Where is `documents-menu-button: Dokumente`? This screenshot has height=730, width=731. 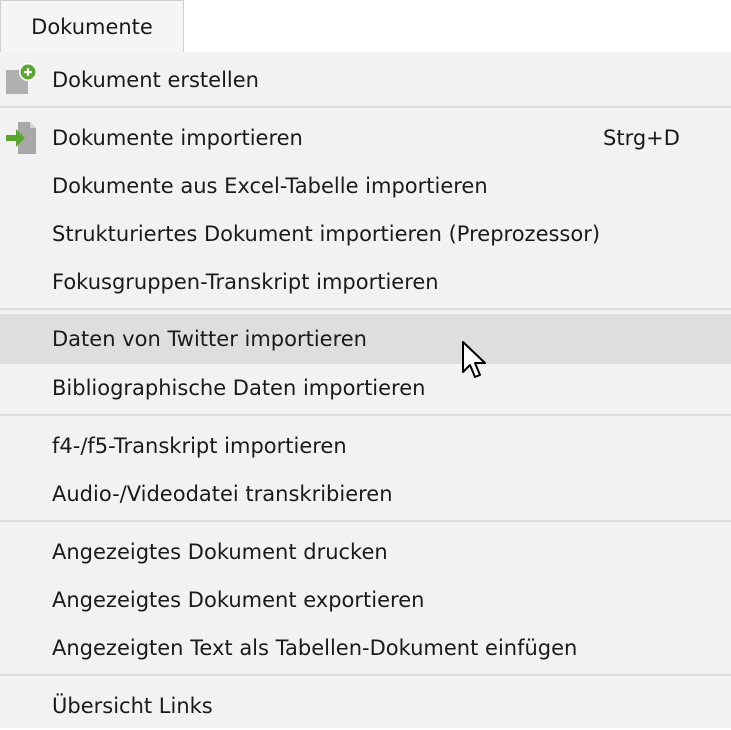 documents-menu-button: Dokumente is located at coordinates (92, 26).